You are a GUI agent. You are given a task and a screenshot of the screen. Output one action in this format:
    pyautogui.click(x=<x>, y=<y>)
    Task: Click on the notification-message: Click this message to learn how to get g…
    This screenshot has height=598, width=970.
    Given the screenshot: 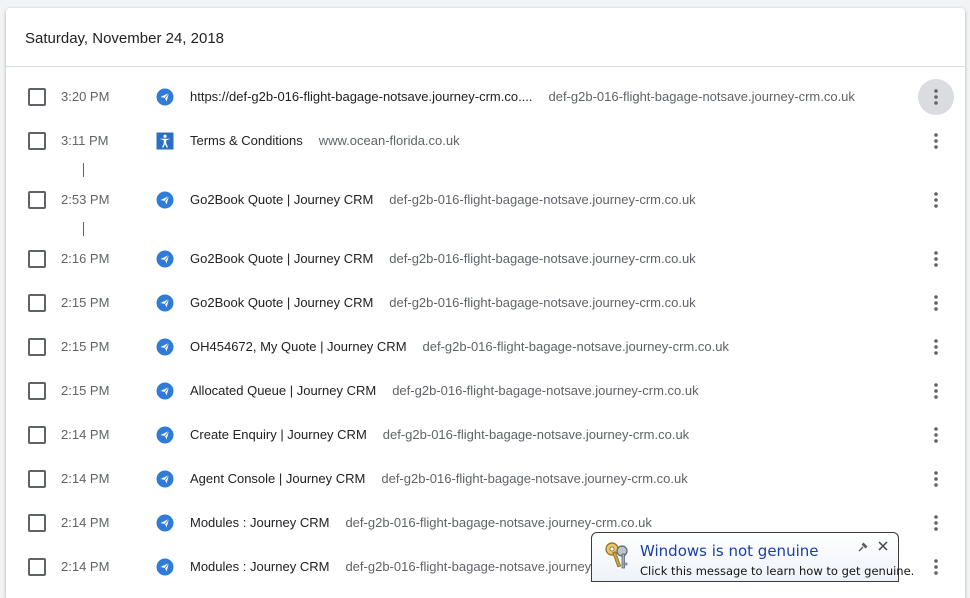 What is the action you would take?
    pyautogui.click(x=777, y=571)
    